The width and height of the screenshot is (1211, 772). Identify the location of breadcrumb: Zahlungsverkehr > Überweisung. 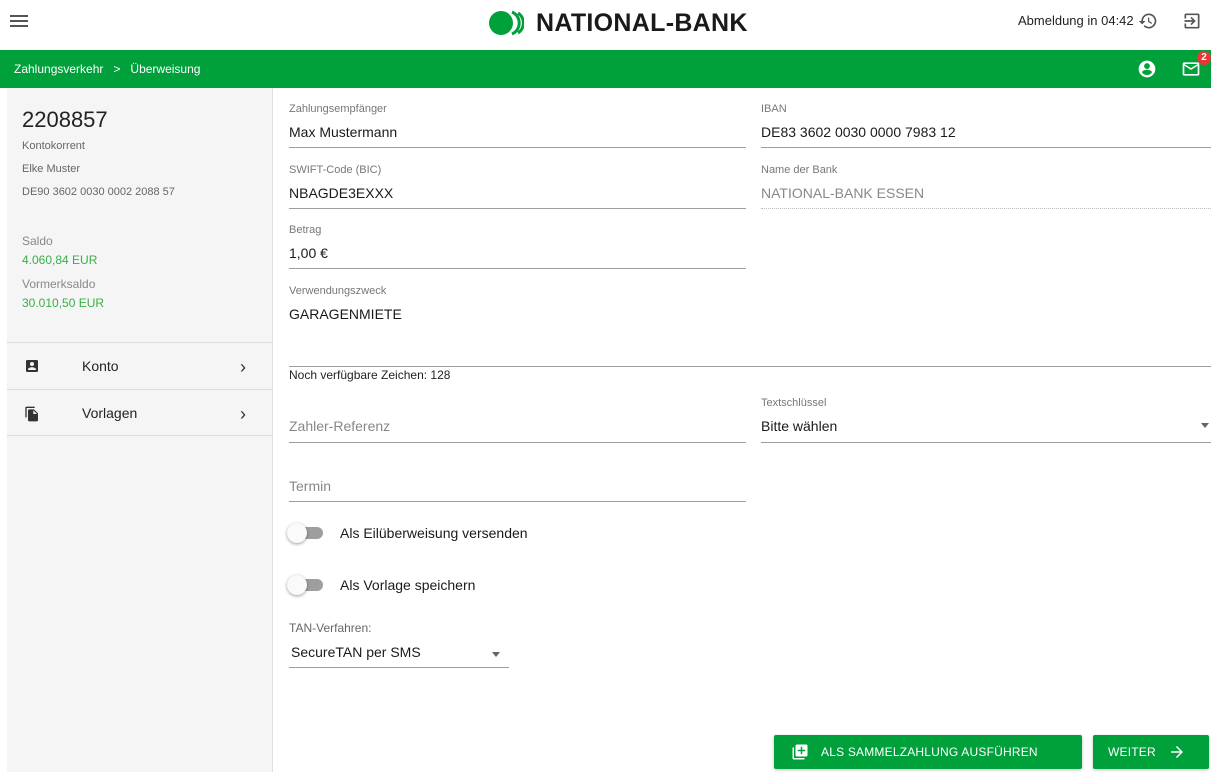
(107, 69).